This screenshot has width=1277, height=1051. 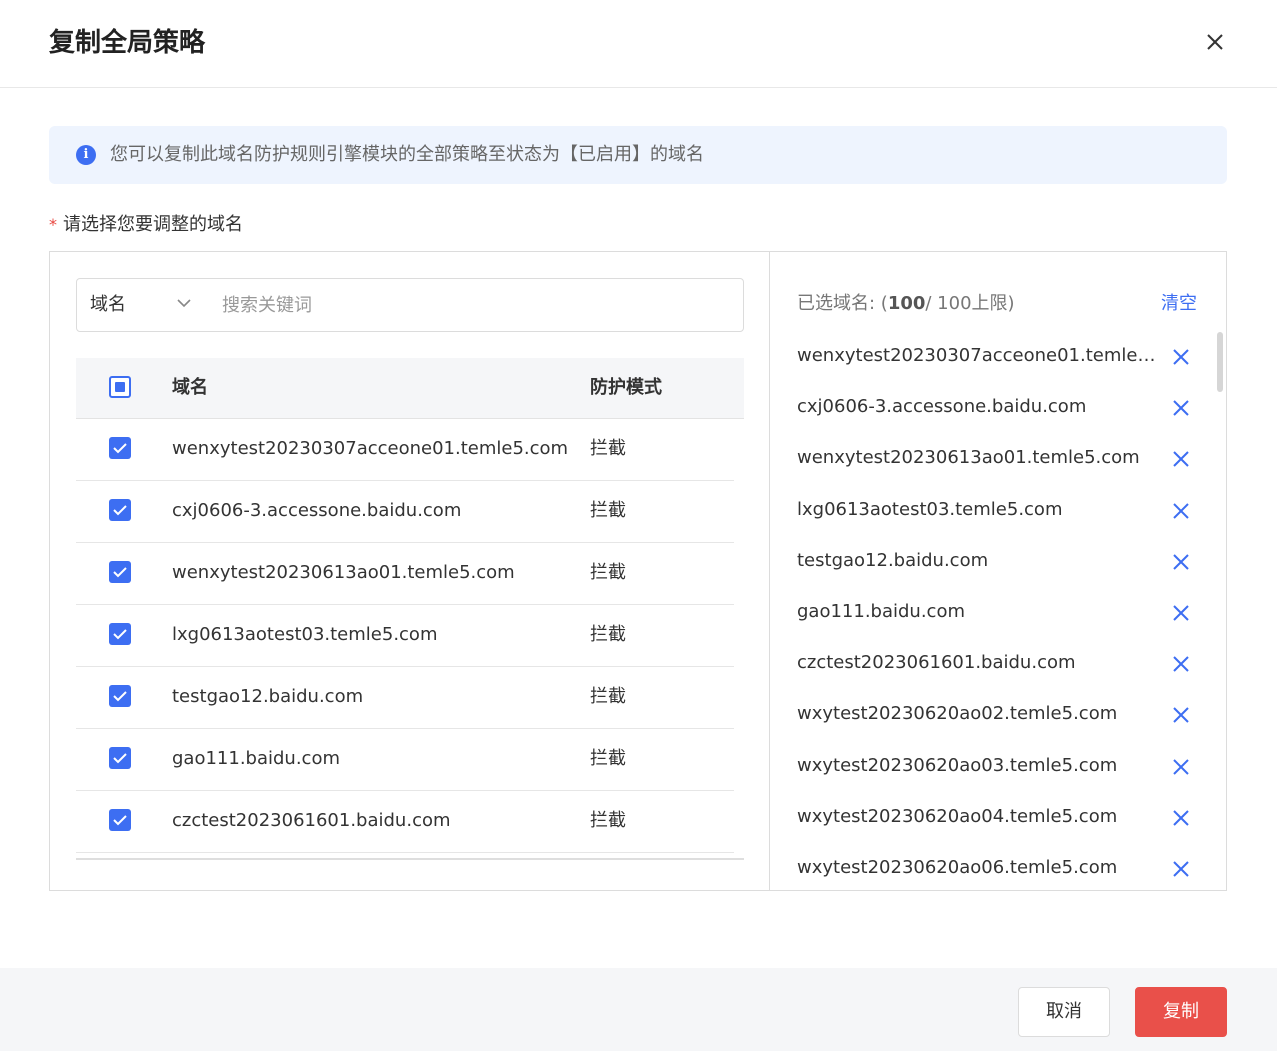 I want to click on selected-label-suffix: / 100上限), so click(x=970, y=303).